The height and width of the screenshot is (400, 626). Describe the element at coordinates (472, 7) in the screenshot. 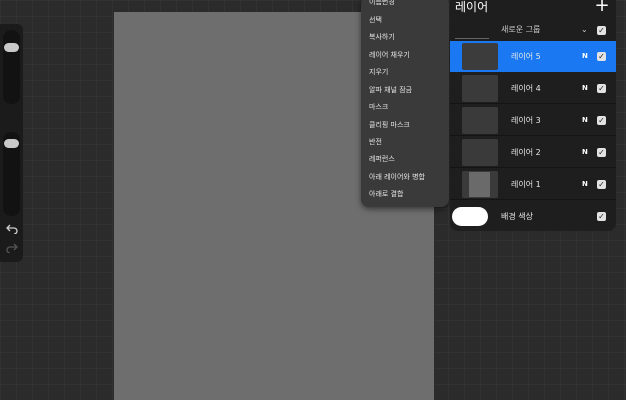

I see `panel-title: 레이어` at that location.